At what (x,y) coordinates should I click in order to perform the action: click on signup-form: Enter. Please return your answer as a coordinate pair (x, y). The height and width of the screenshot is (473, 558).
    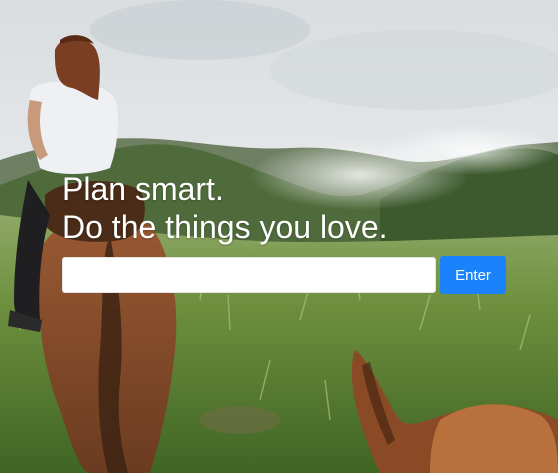
    Looking at the image, I should click on (284, 275).